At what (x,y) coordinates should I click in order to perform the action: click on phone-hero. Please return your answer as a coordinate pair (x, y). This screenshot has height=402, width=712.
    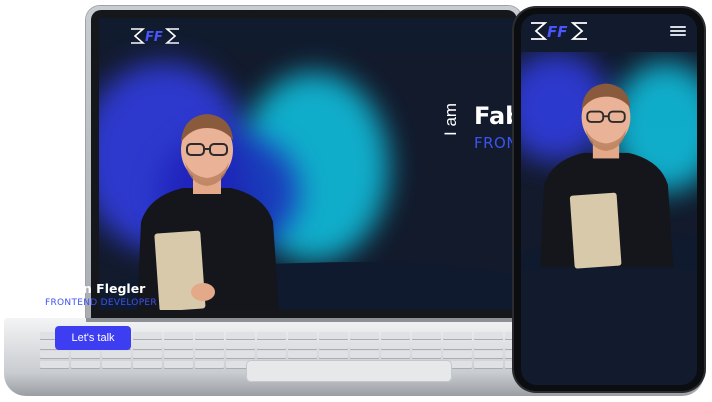
    Looking at the image, I should click on (609, 161).